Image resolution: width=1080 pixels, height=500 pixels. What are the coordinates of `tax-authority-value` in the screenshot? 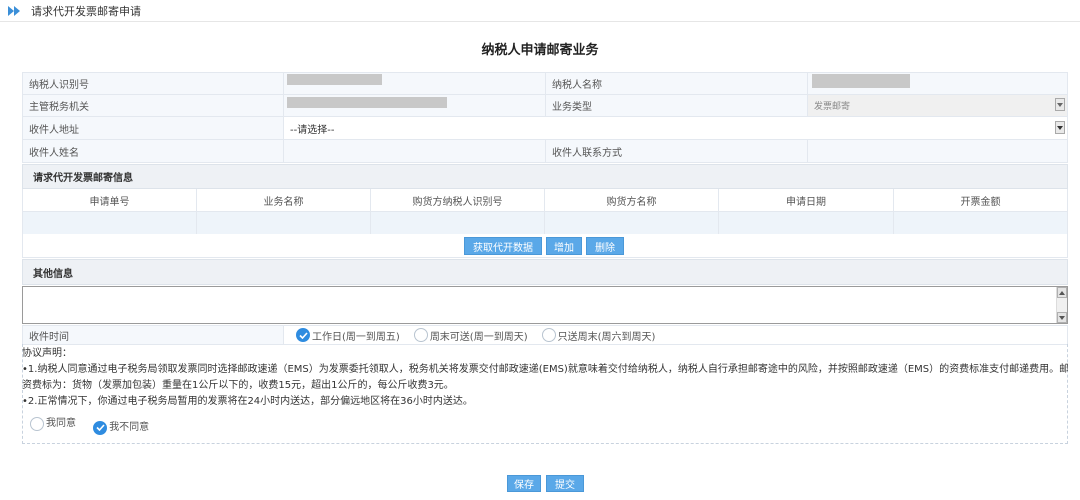 It's located at (415, 106).